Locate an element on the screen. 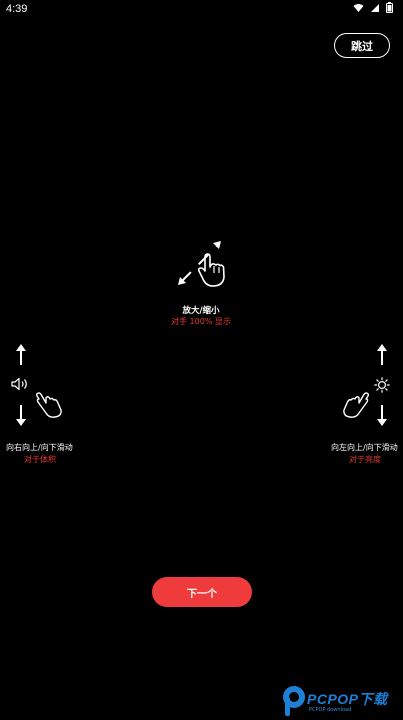 This screenshot has width=403, height=720. skip-button: 跳过 is located at coordinates (362, 45).